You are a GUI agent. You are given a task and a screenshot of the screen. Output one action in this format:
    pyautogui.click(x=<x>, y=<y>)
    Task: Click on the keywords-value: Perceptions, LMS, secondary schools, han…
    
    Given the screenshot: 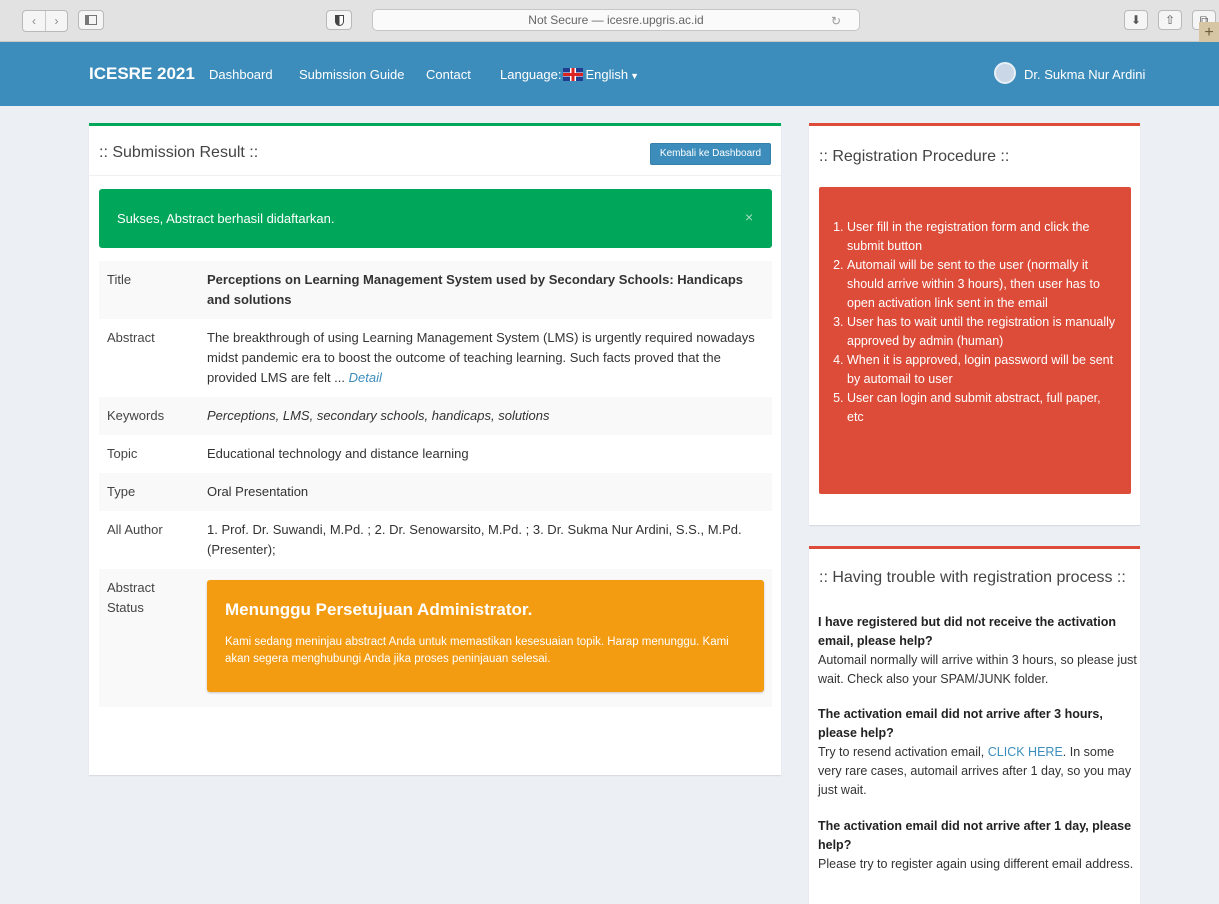 What is the action you would take?
    pyautogui.click(x=378, y=415)
    